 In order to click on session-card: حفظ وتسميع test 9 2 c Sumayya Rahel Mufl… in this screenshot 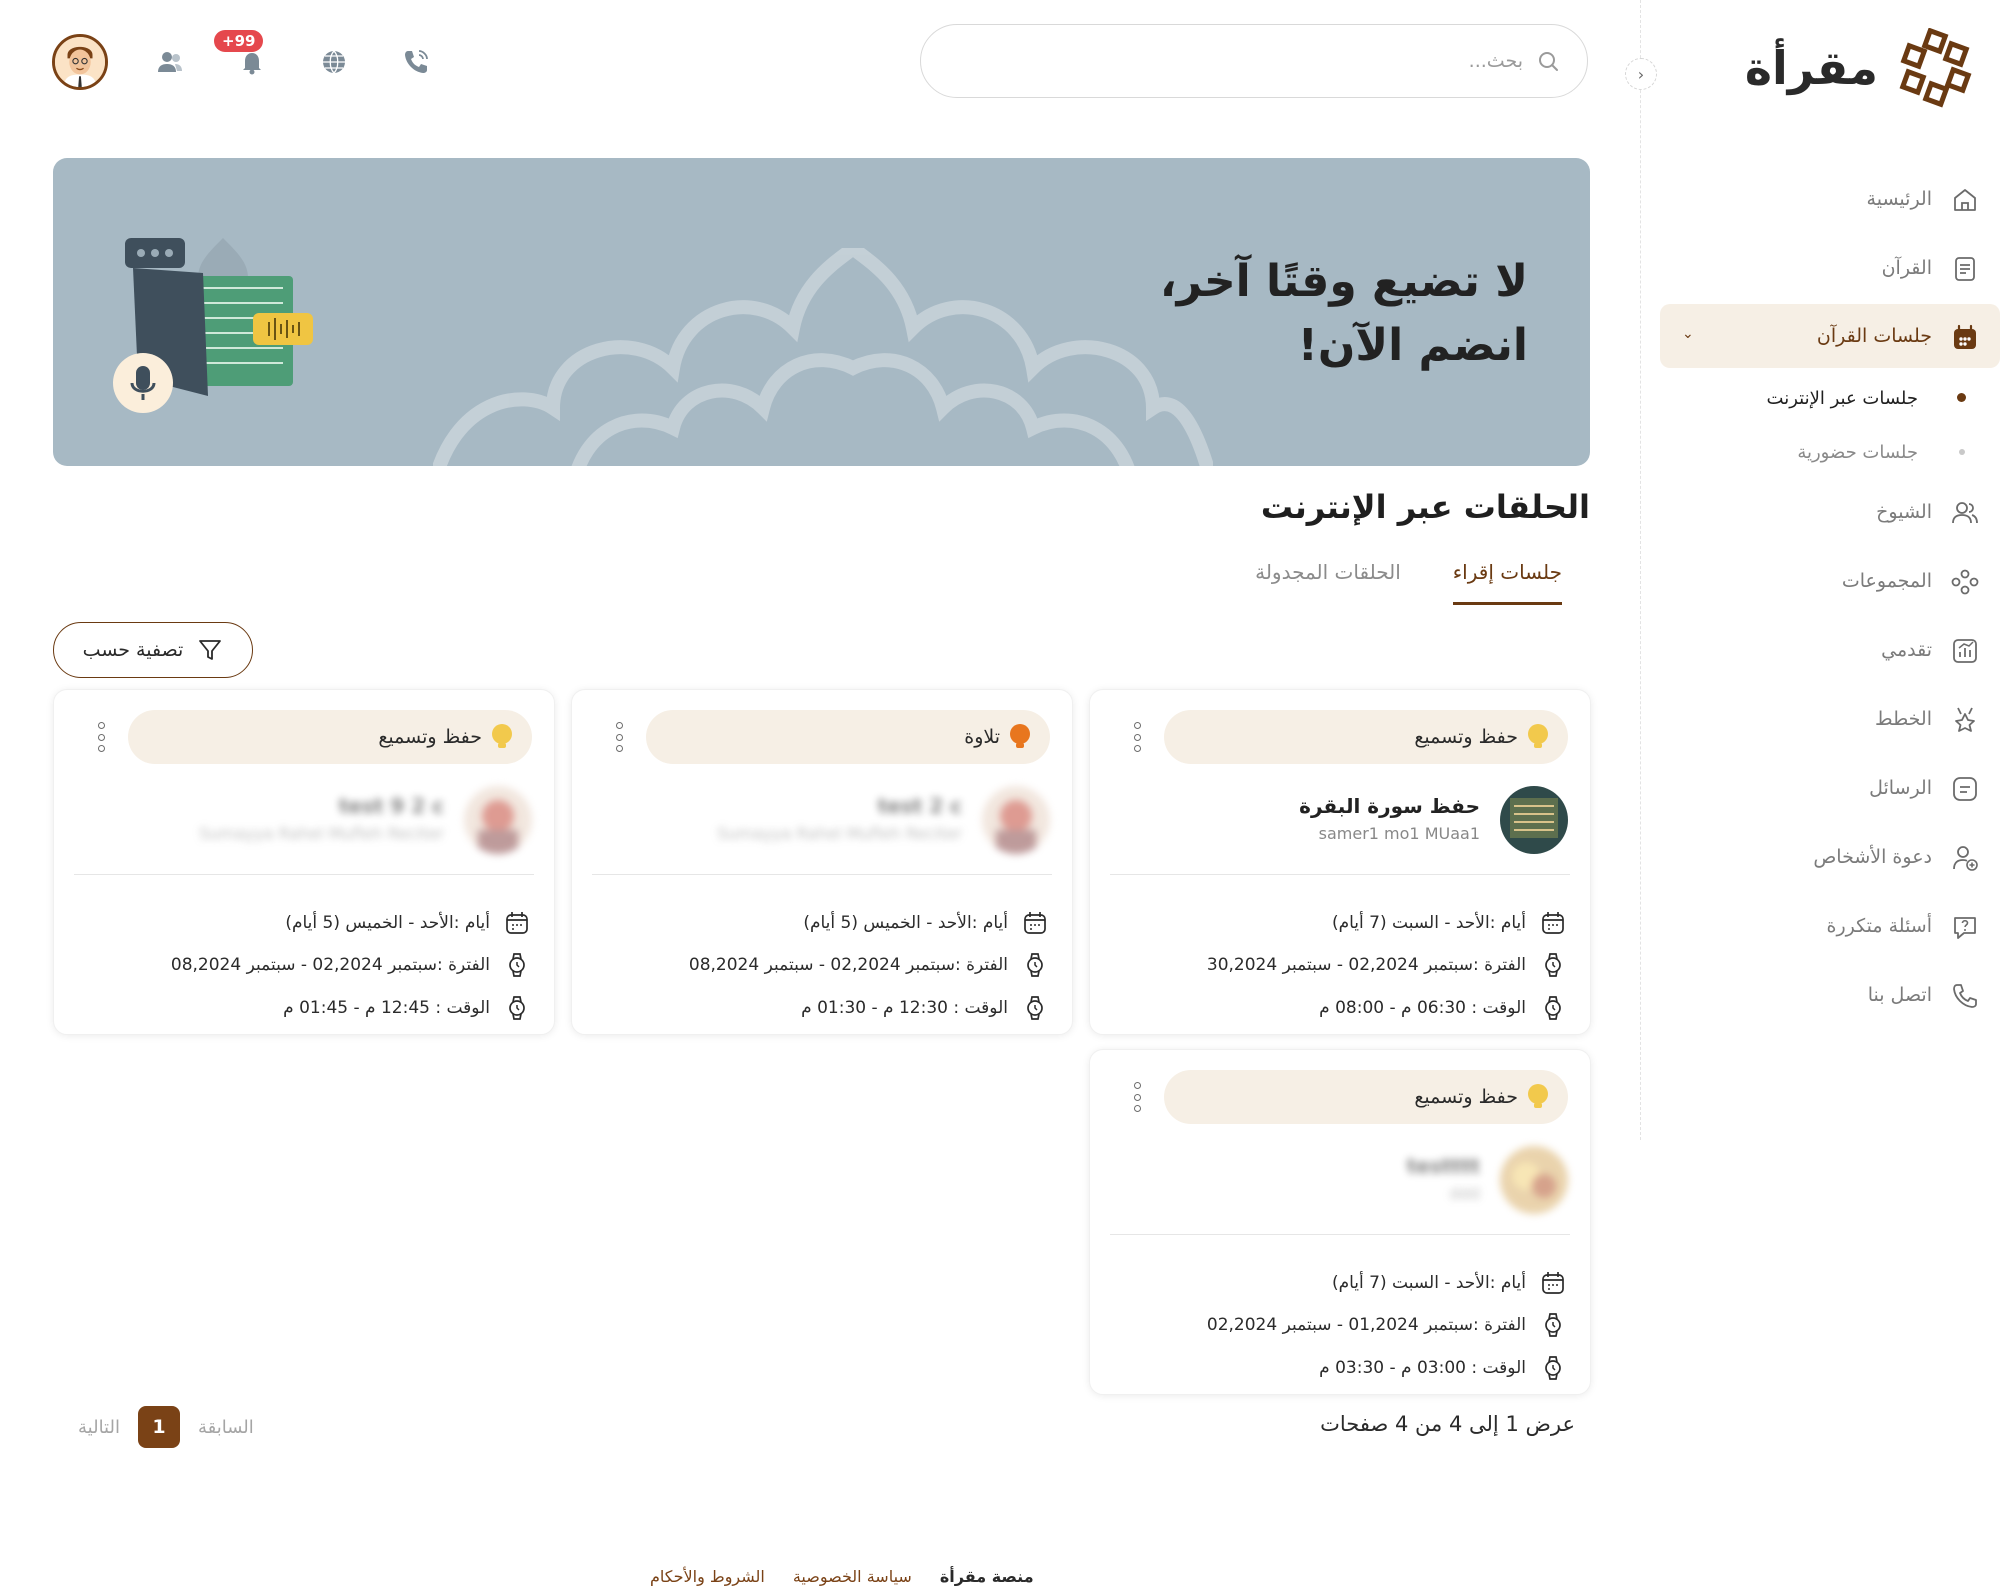, I will do `click(304, 862)`.